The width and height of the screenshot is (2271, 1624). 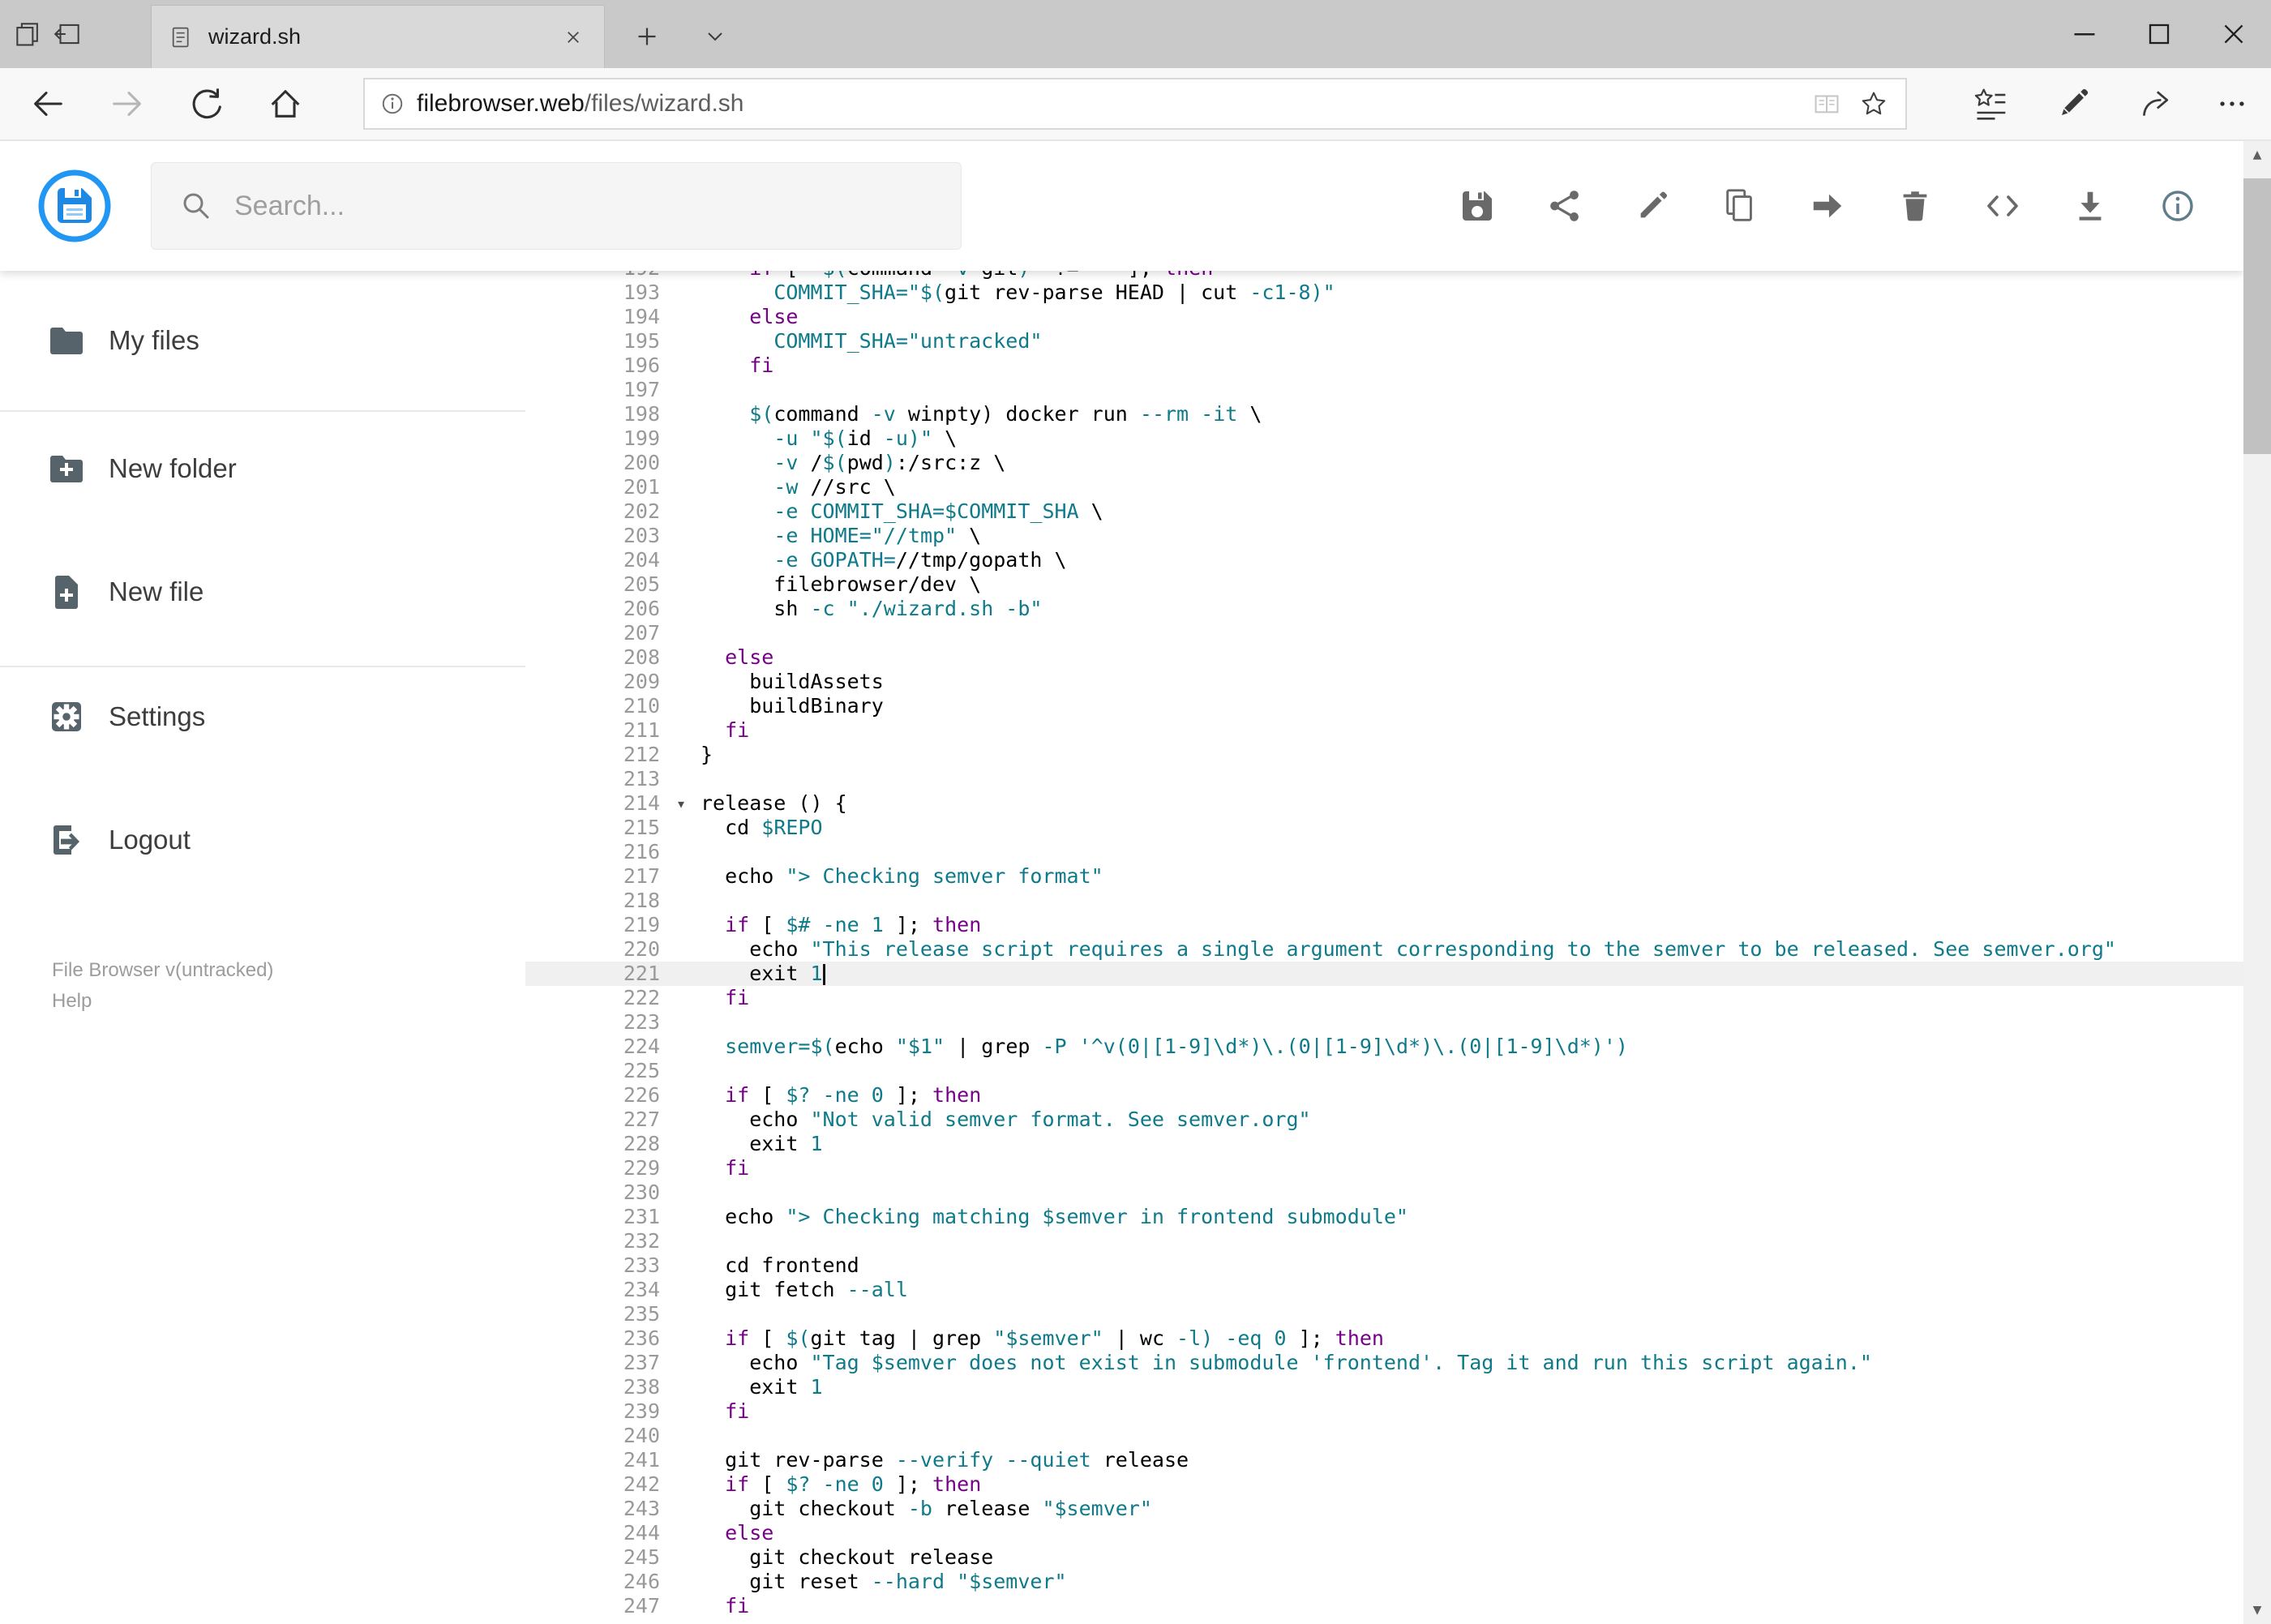 I want to click on code-line-226: 226 if [ $? -ne 0 ]; then, so click(x=1384, y=1096).